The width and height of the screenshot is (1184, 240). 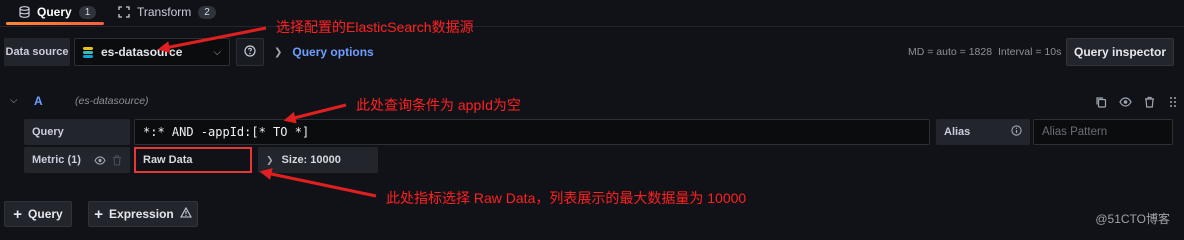 What do you see at coordinates (1173, 102) in the screenshot?
I see `drag-handle-icon` at bounding box center [1173, 102].